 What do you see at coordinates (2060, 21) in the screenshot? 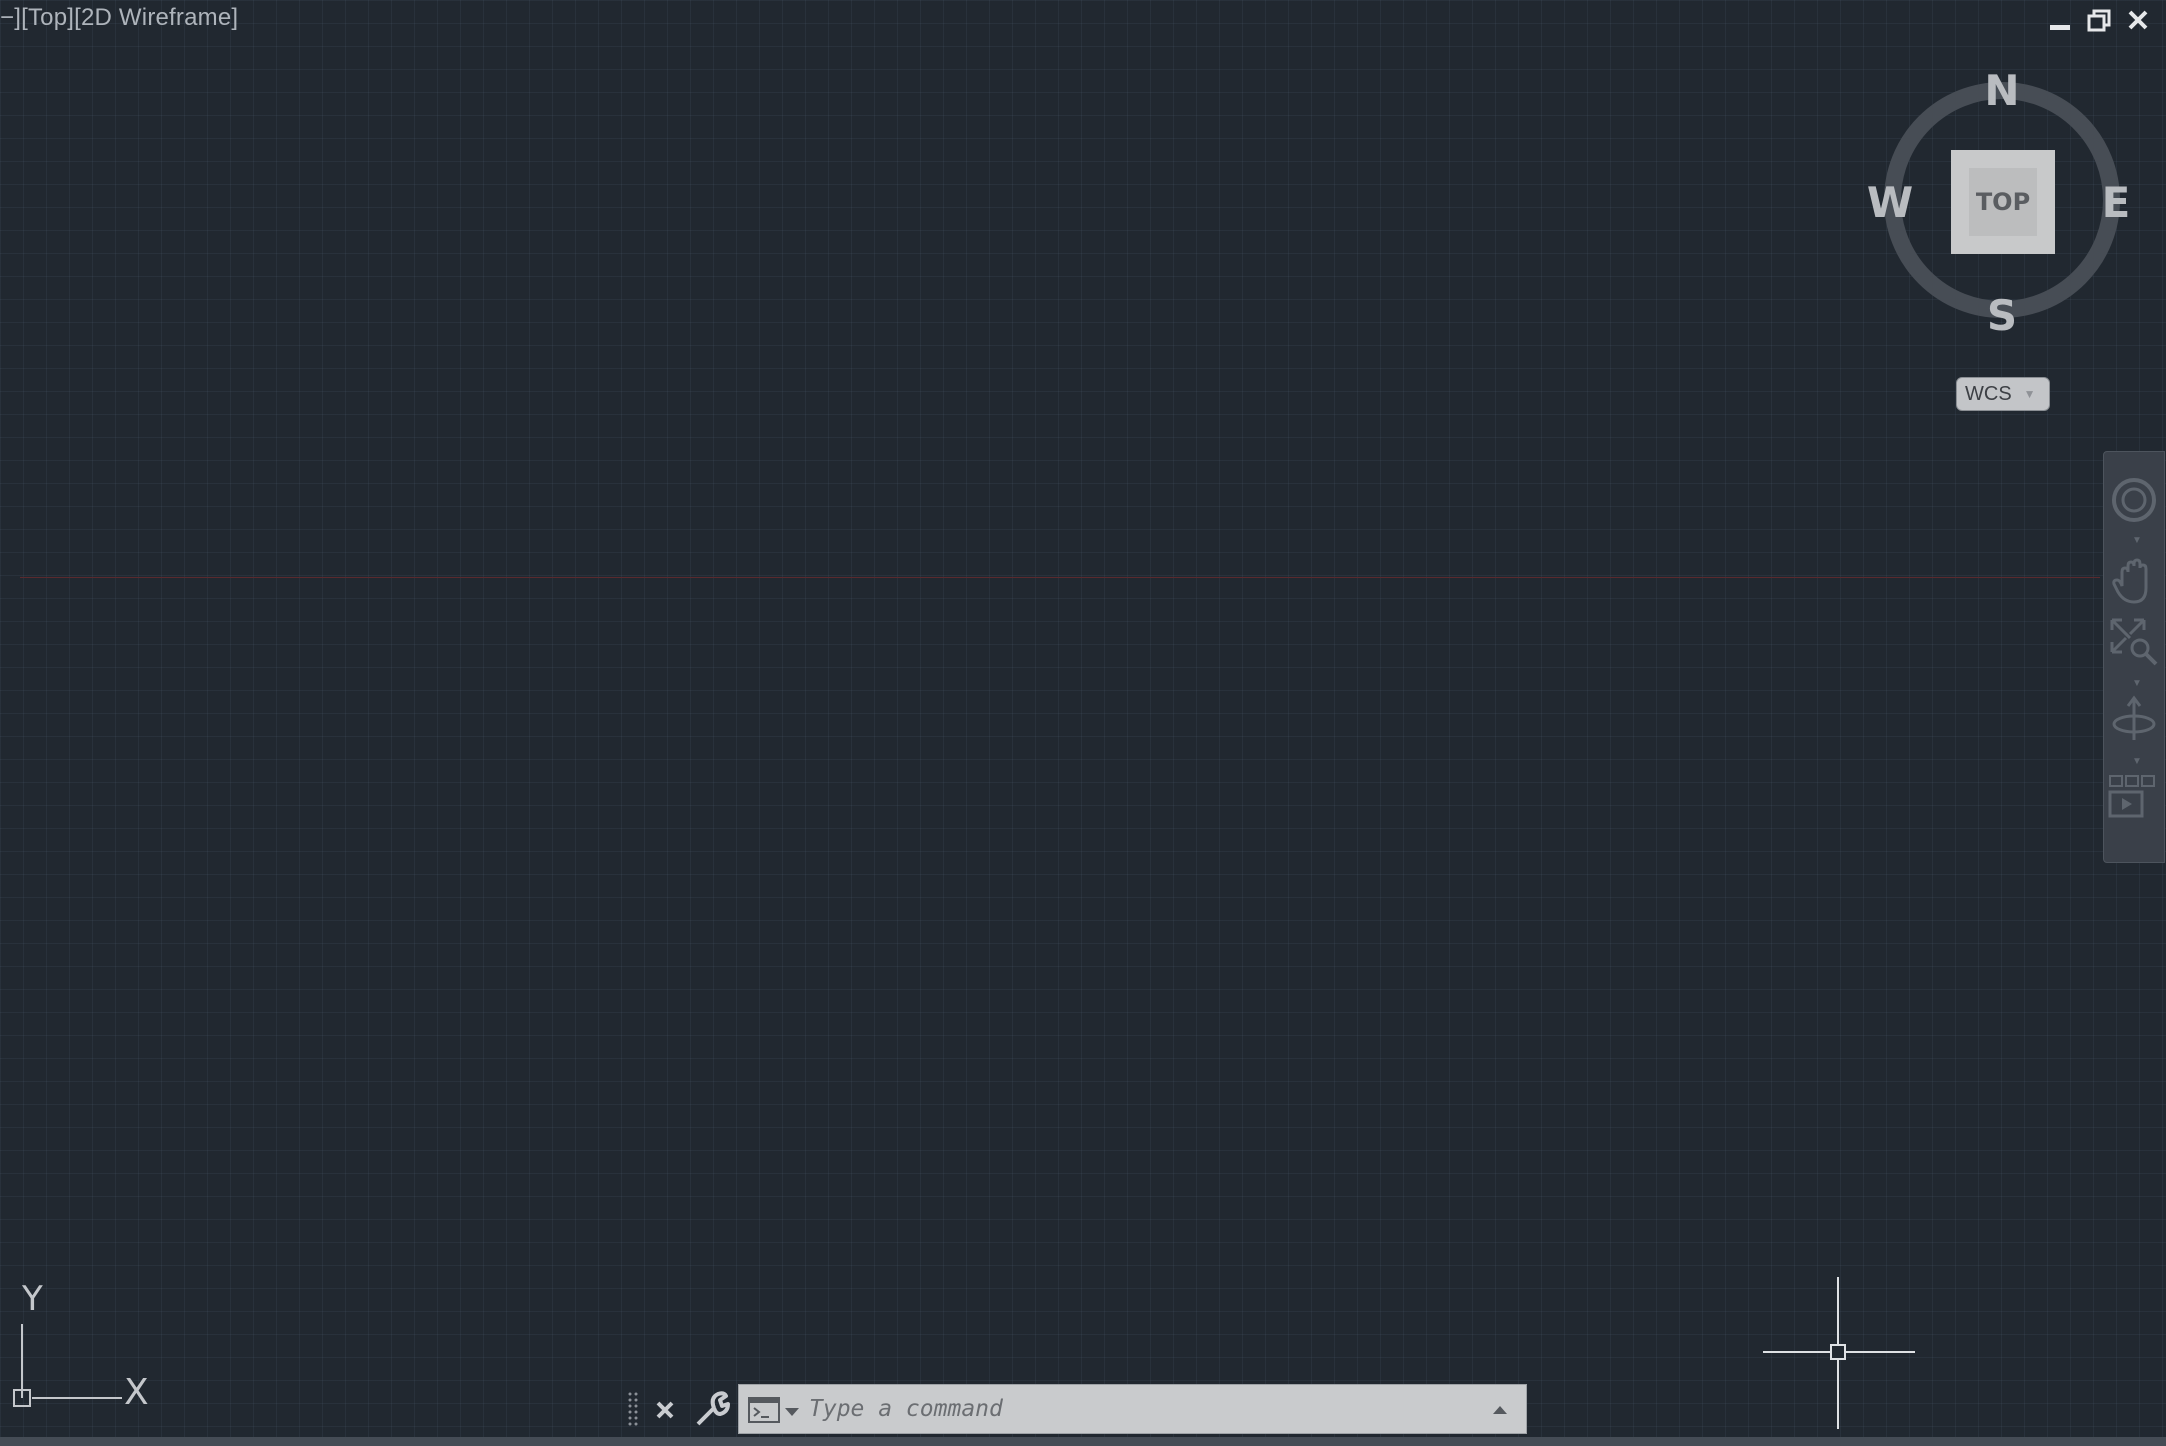
I see `minimize-button` at bounding box center [2060, 21].